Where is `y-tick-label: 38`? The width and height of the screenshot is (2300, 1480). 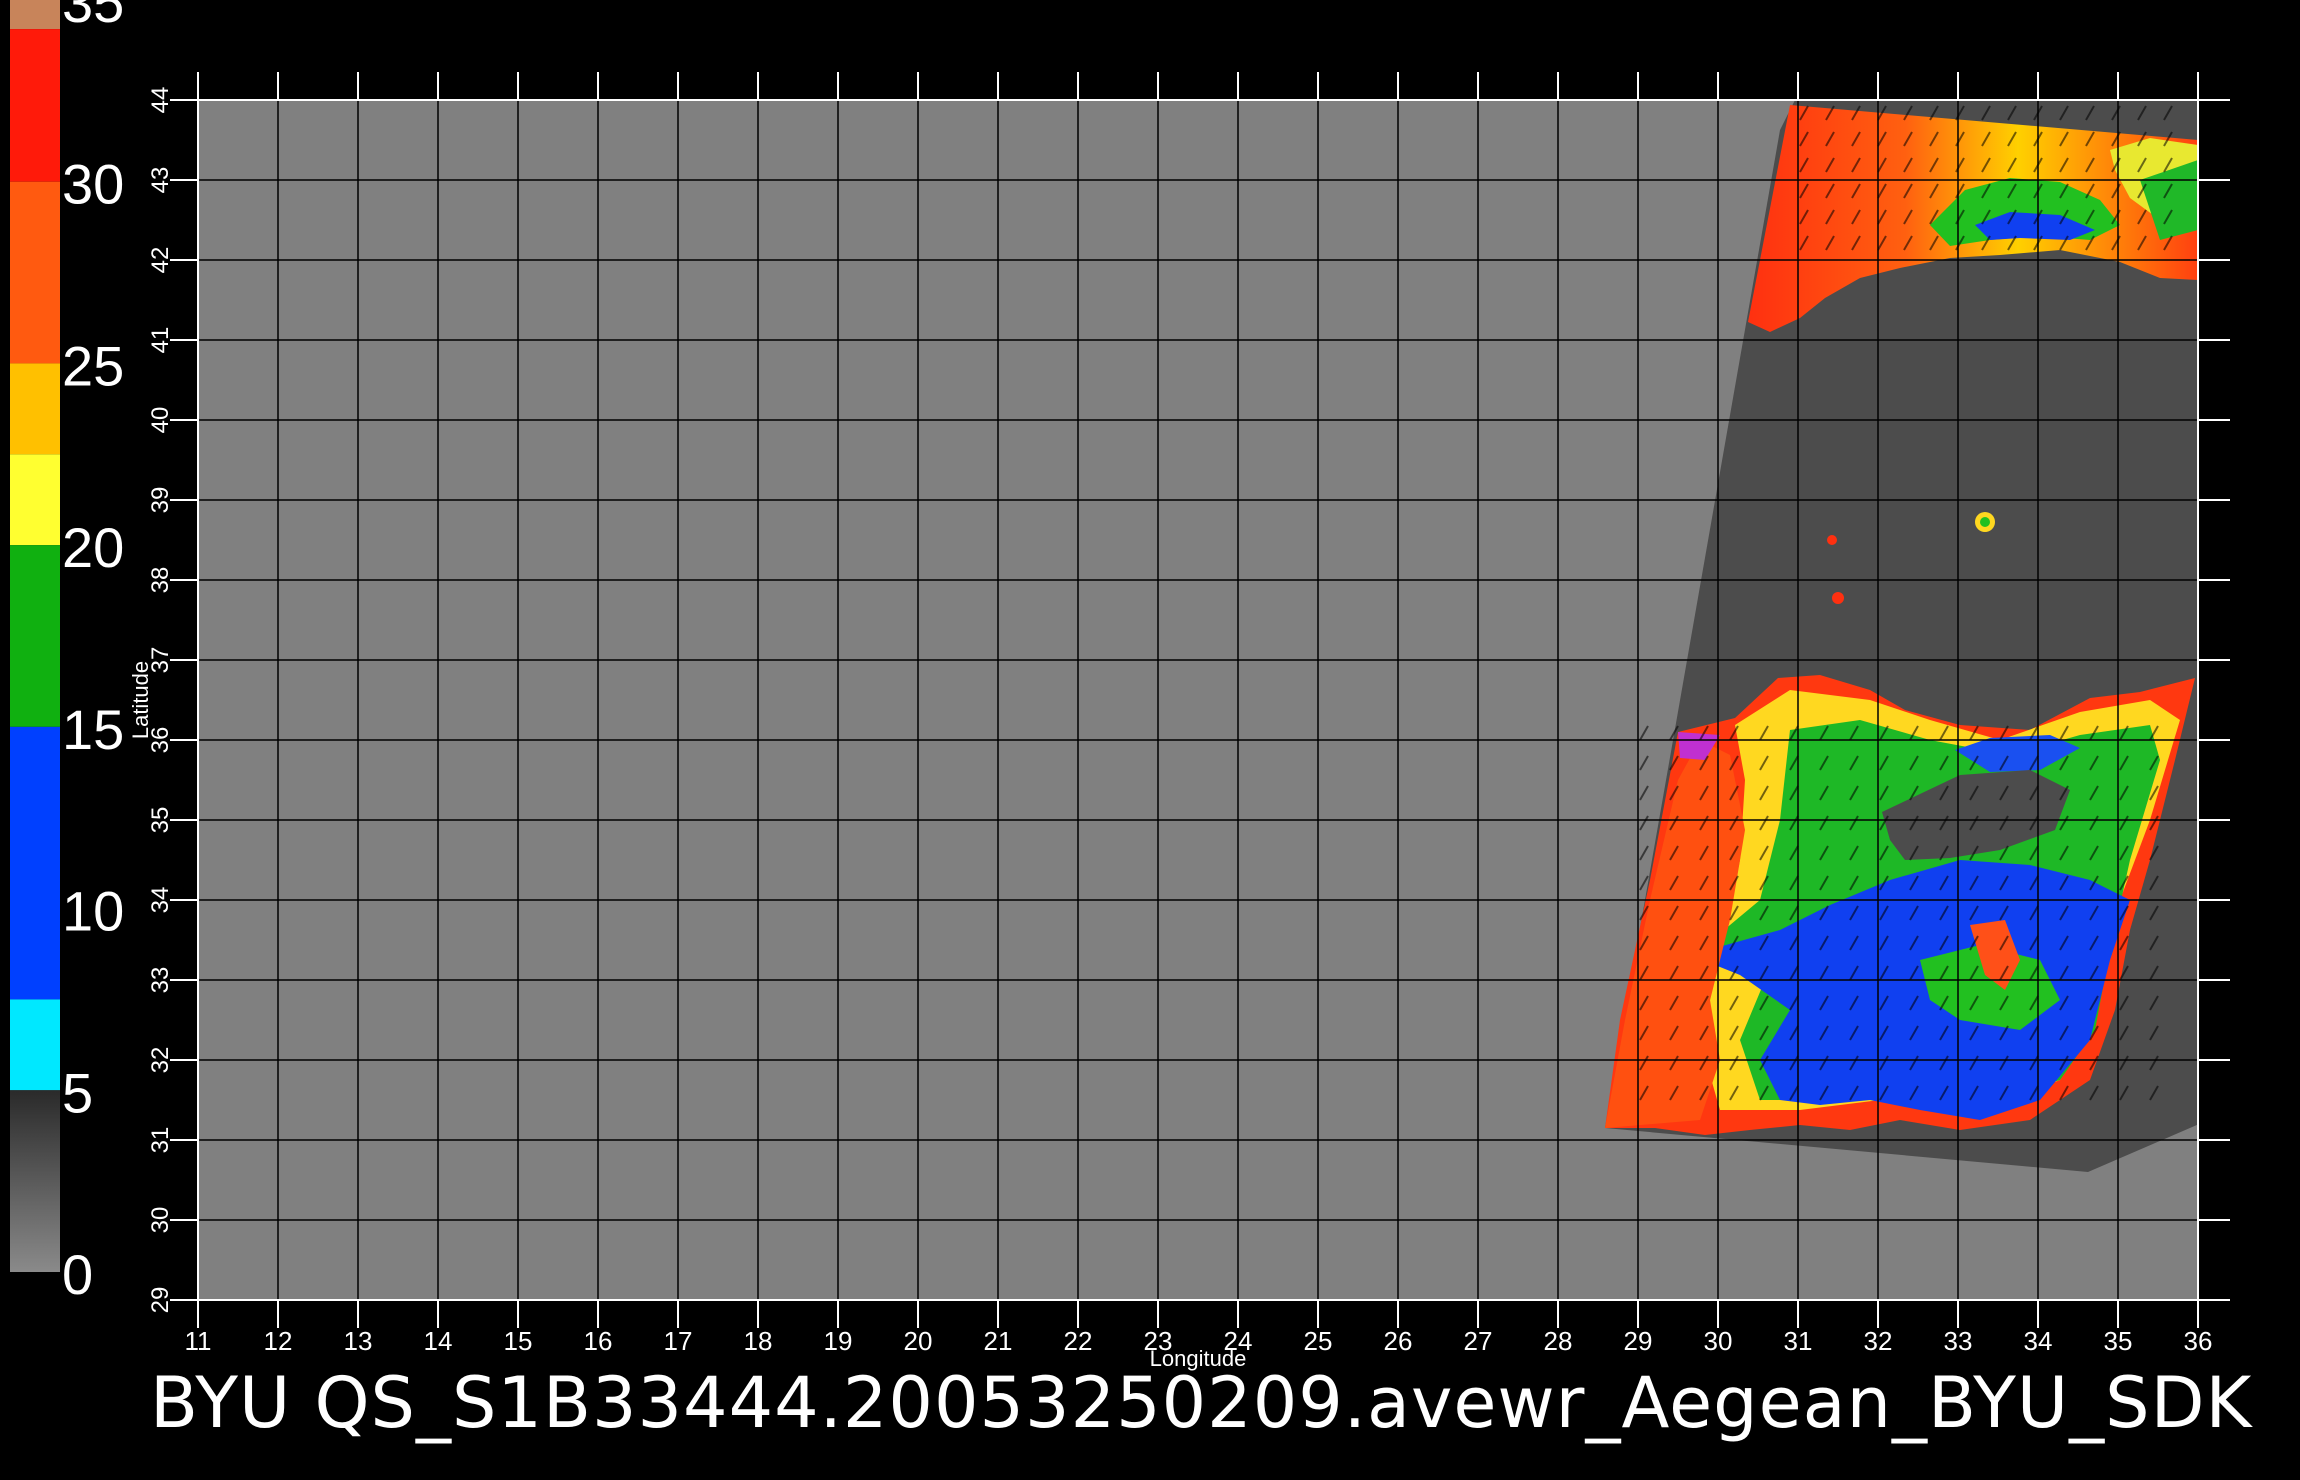 y-tick-label: 38 is located at coordinates (160, 580).